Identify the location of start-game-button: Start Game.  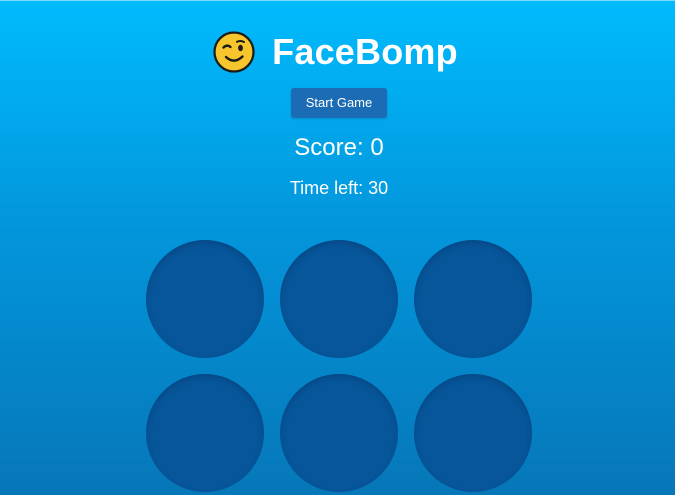
(339, 103).